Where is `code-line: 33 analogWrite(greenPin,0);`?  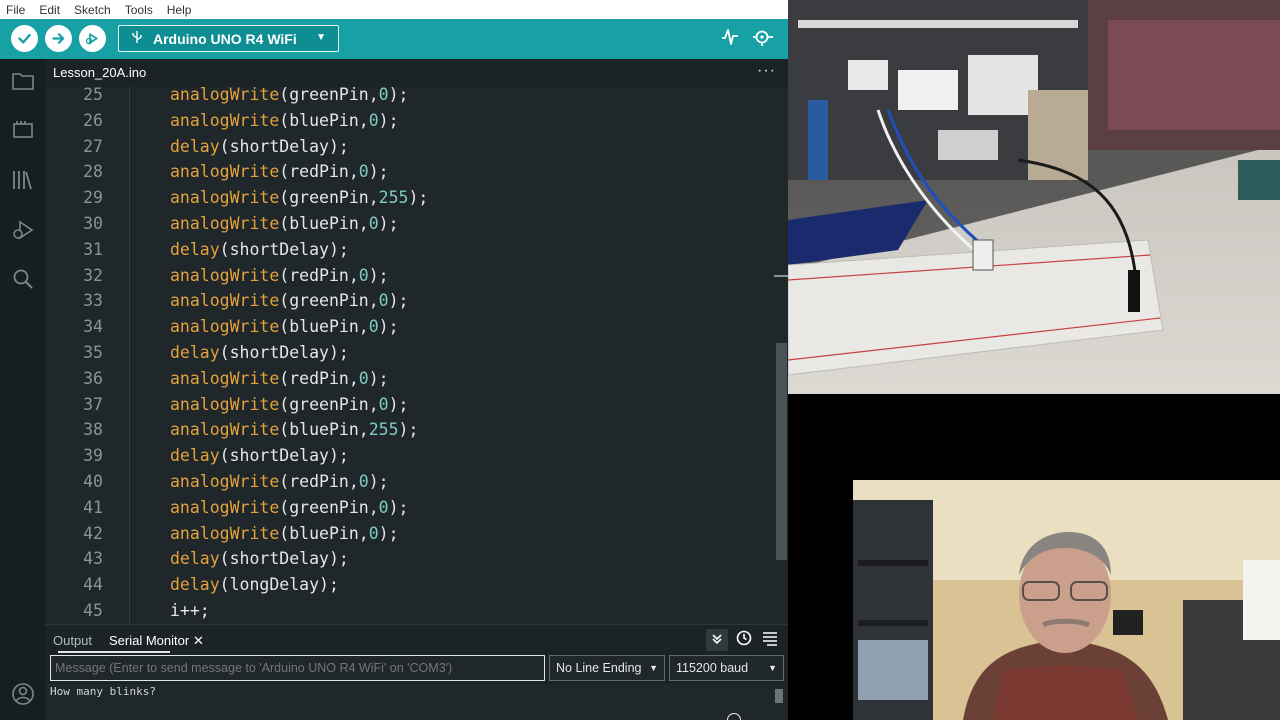
code-line: 33 analogWrite(greenPin,0); is located at coordinates (410, 301).